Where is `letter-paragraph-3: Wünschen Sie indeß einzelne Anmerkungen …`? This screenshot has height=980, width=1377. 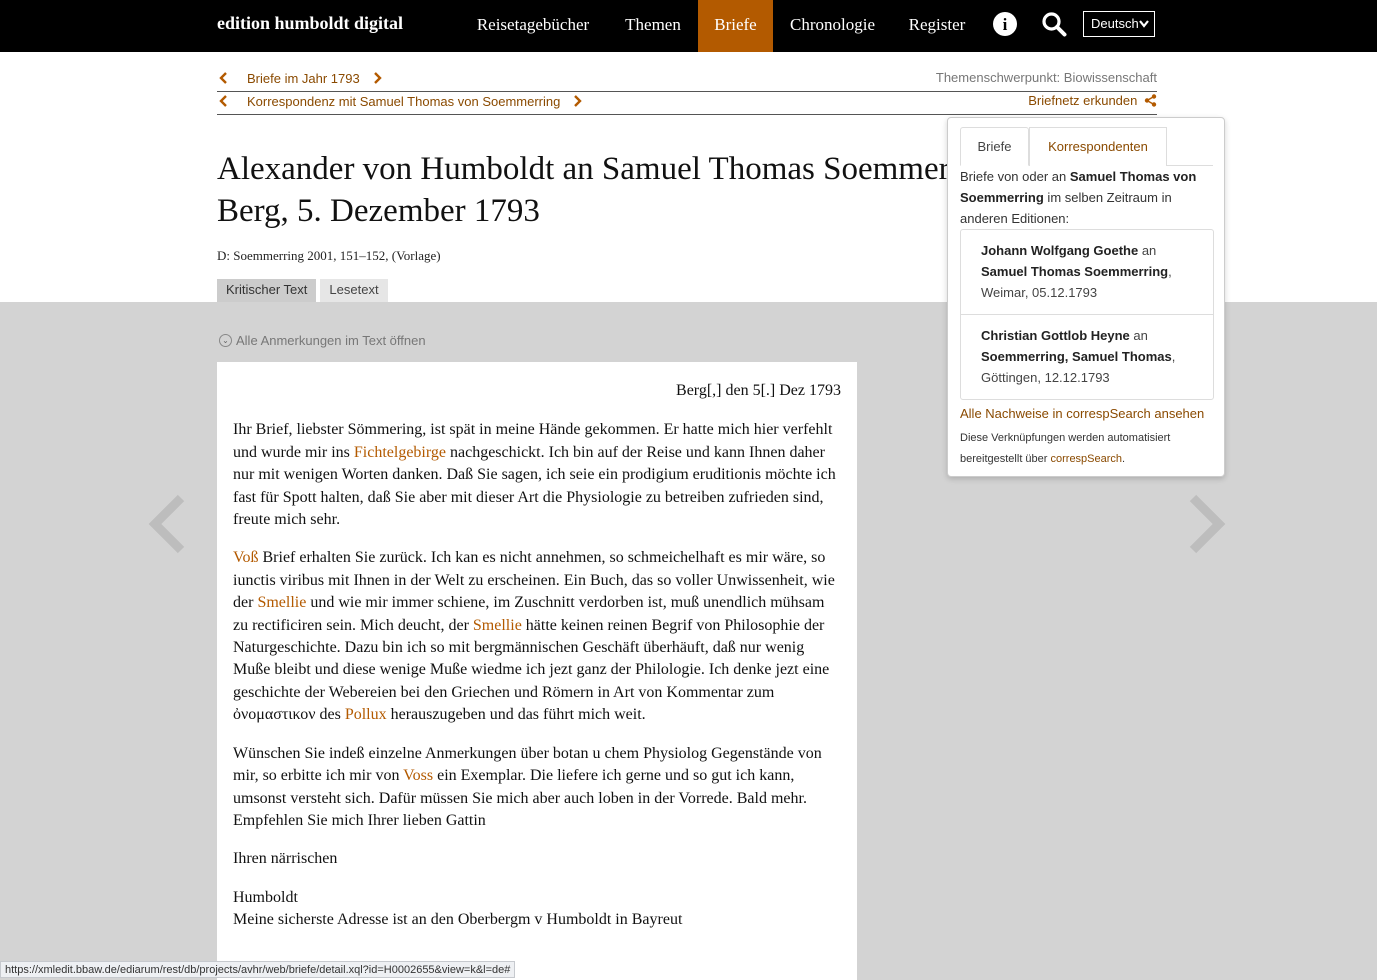 letter-paragraph-3: Wünschen Sie indeß einzelne Anmerkungen … is located at coordinates (537, 788).